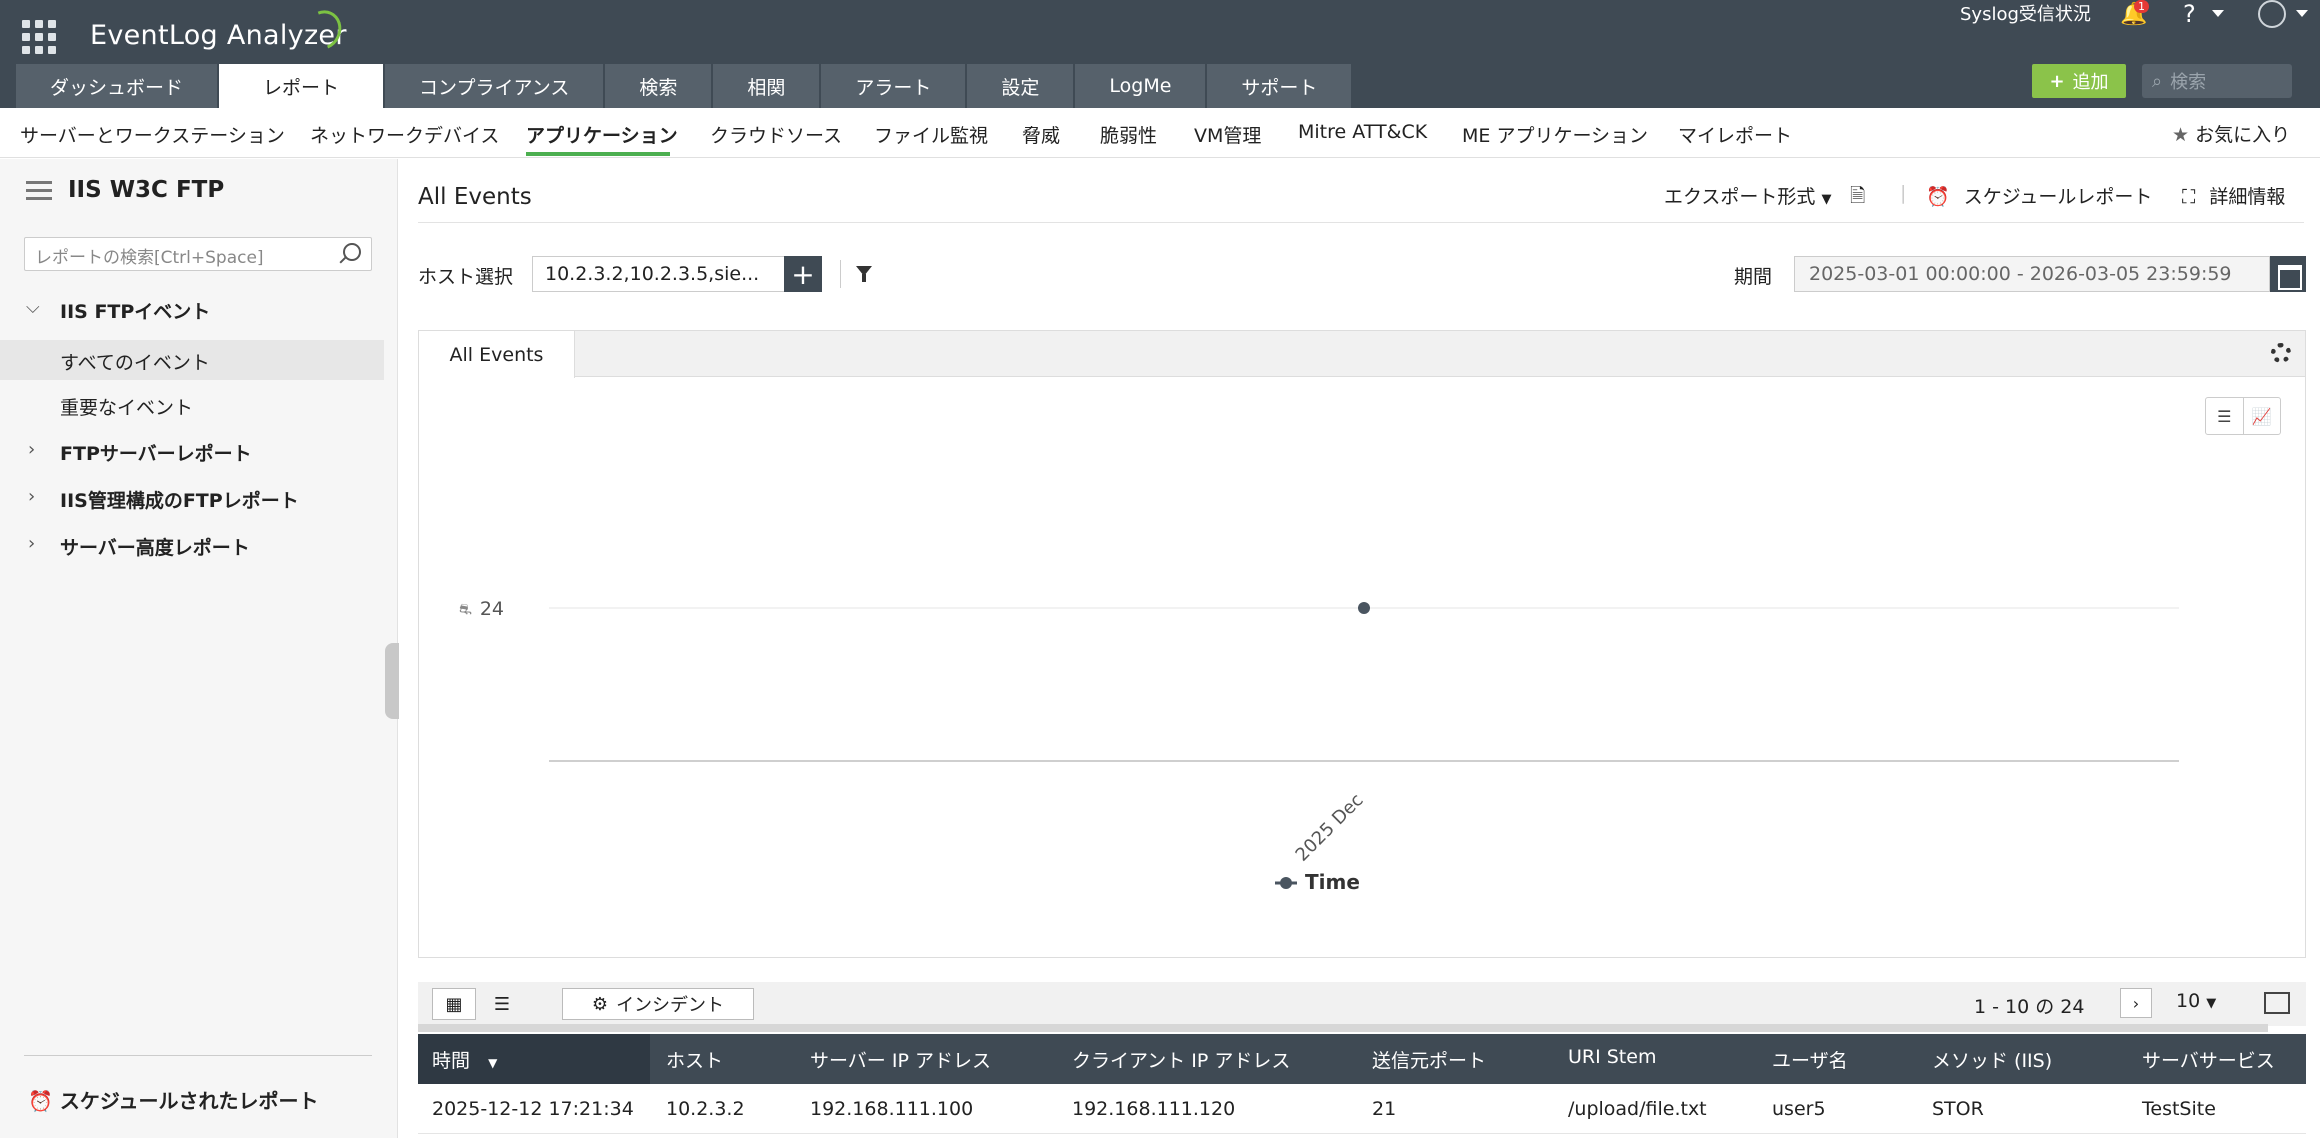 This screenshot has height=1138, width=2320. Describe the element at coordinates (1735, 134) in the screenshot. I see `subnav-my-reports: マイレポート` at that location.